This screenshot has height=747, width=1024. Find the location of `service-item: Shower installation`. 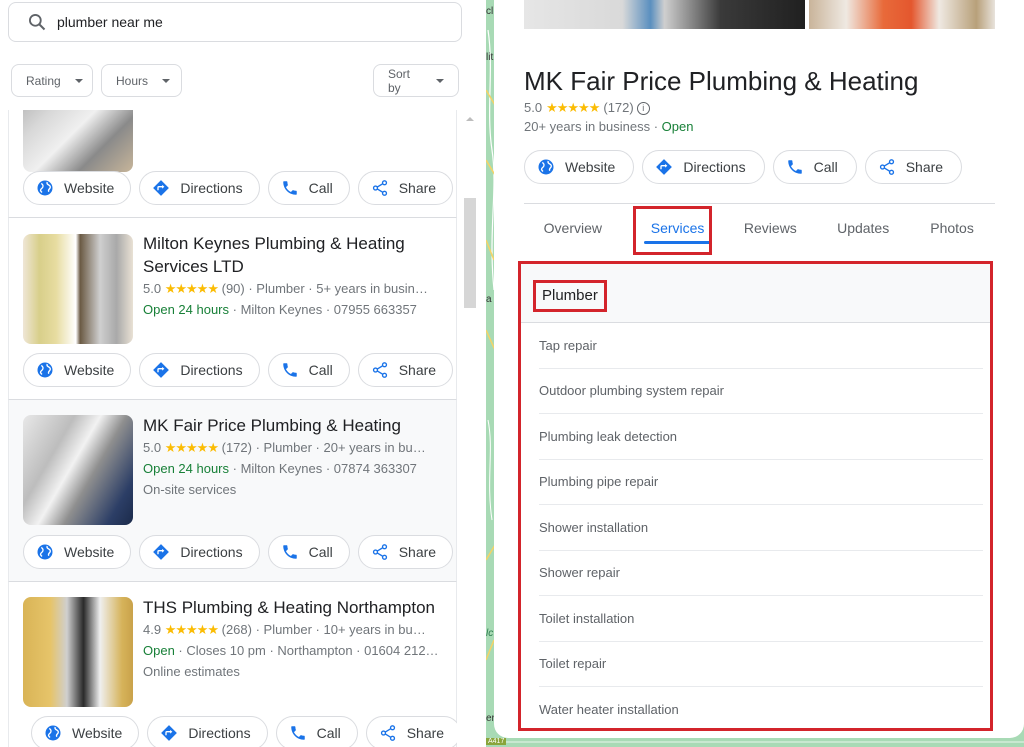

service-item: Shower installation is located at coordinates (761, 528).